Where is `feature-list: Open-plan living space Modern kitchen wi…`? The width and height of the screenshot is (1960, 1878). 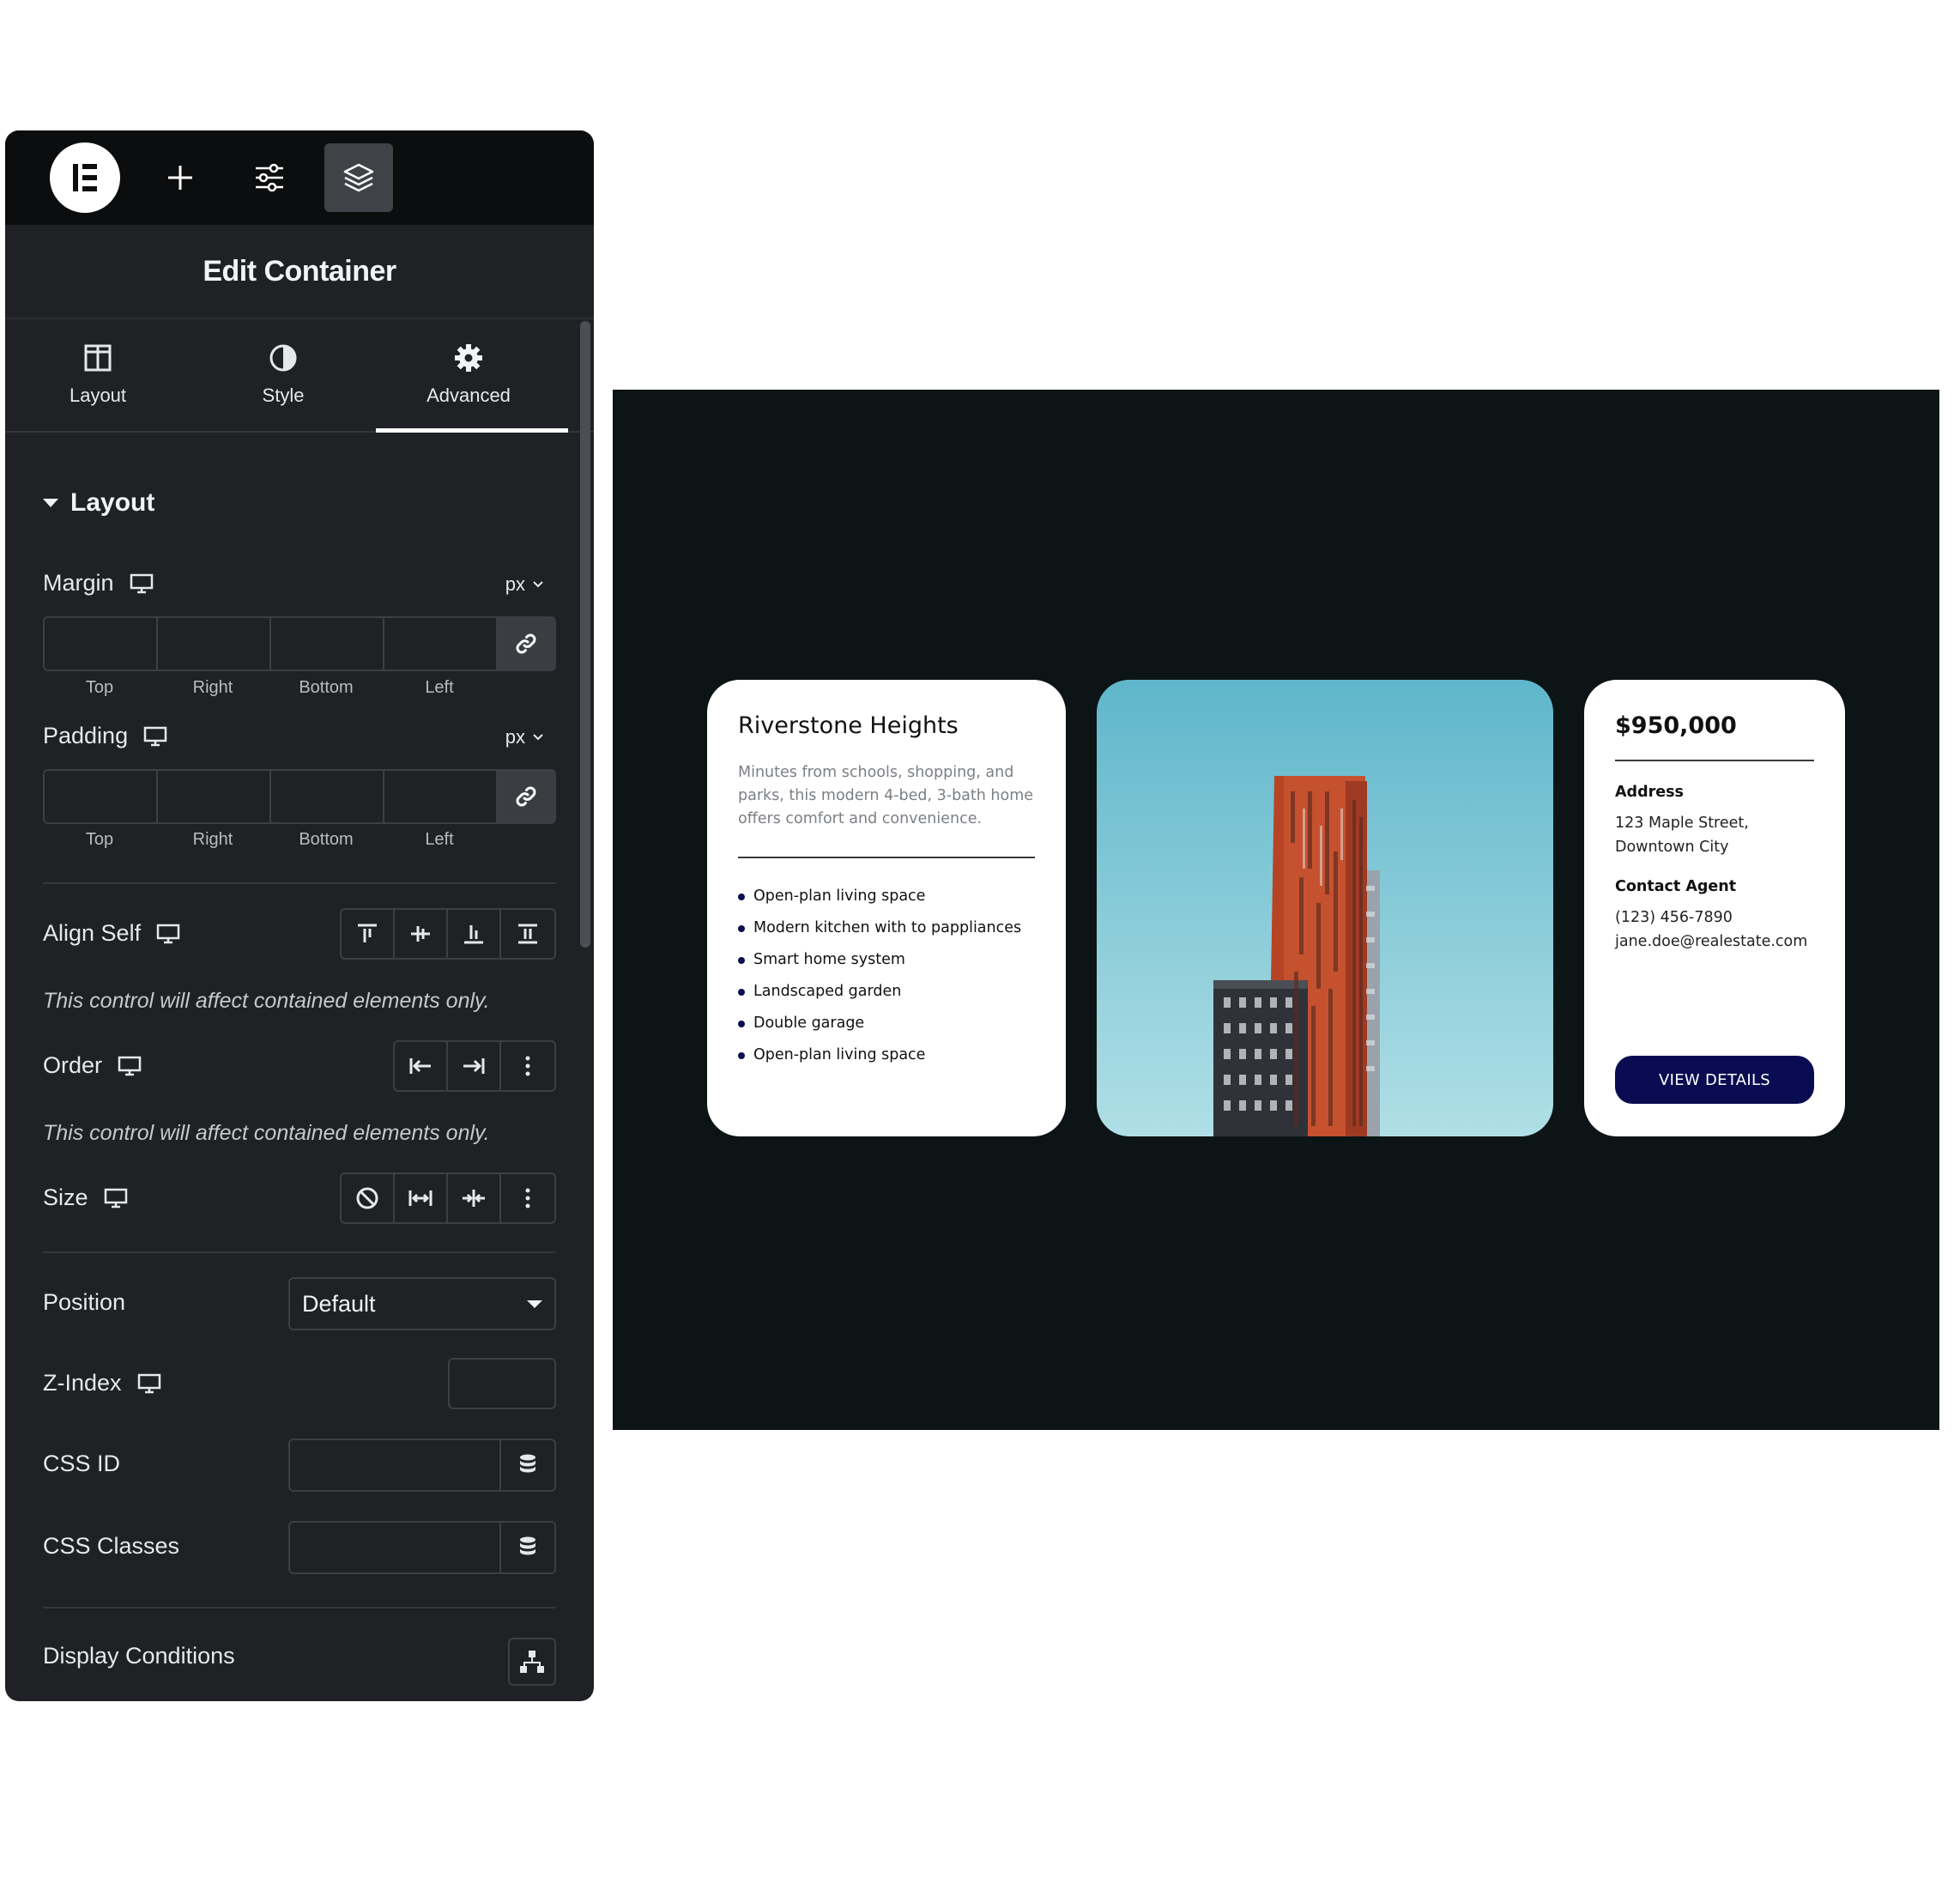 feature-list: Open-plan living space Modern kitchen wi… is located at coordinates (886, 976).